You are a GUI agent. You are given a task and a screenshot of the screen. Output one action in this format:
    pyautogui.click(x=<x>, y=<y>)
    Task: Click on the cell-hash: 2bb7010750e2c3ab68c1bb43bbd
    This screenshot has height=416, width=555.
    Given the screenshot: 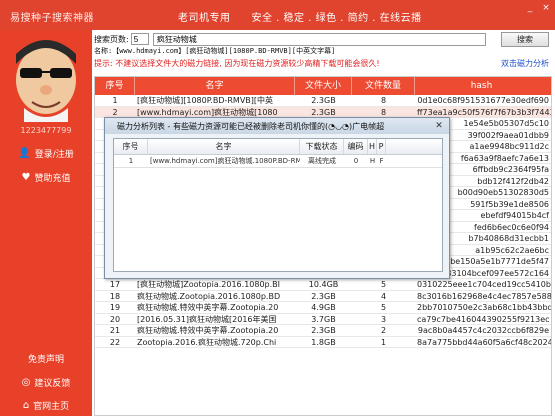 What is the action you would take?
    pyautogui.click(x=484, y=307)
    